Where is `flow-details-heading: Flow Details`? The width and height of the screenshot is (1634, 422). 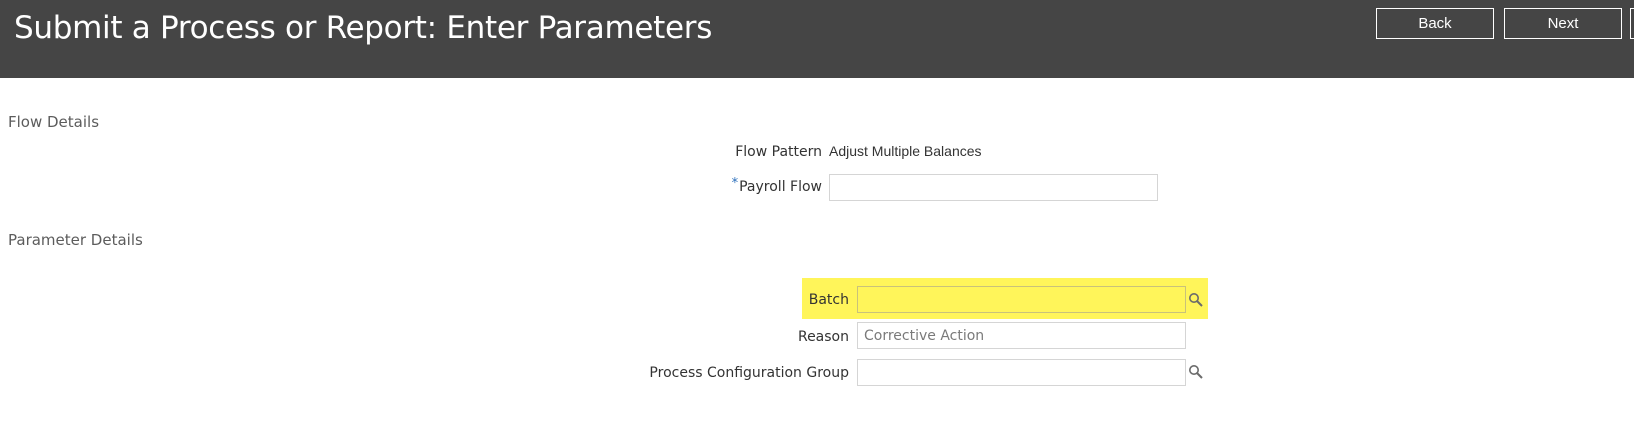
flow-details-heading: Flow Details is located at coordinates (54, 122).